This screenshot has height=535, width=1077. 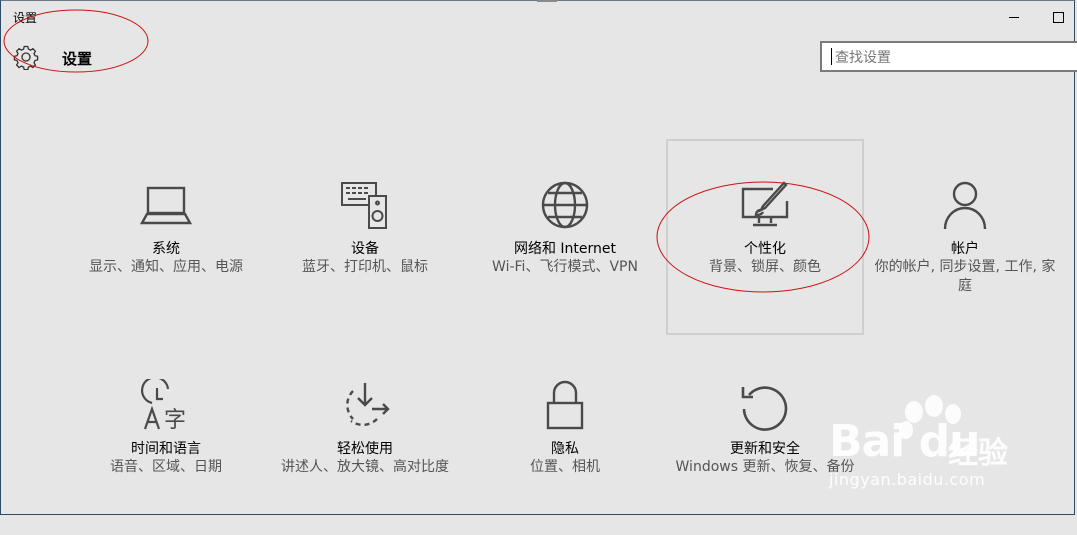 I want to click on tile-title: 系统, so click(x=166, y=249).